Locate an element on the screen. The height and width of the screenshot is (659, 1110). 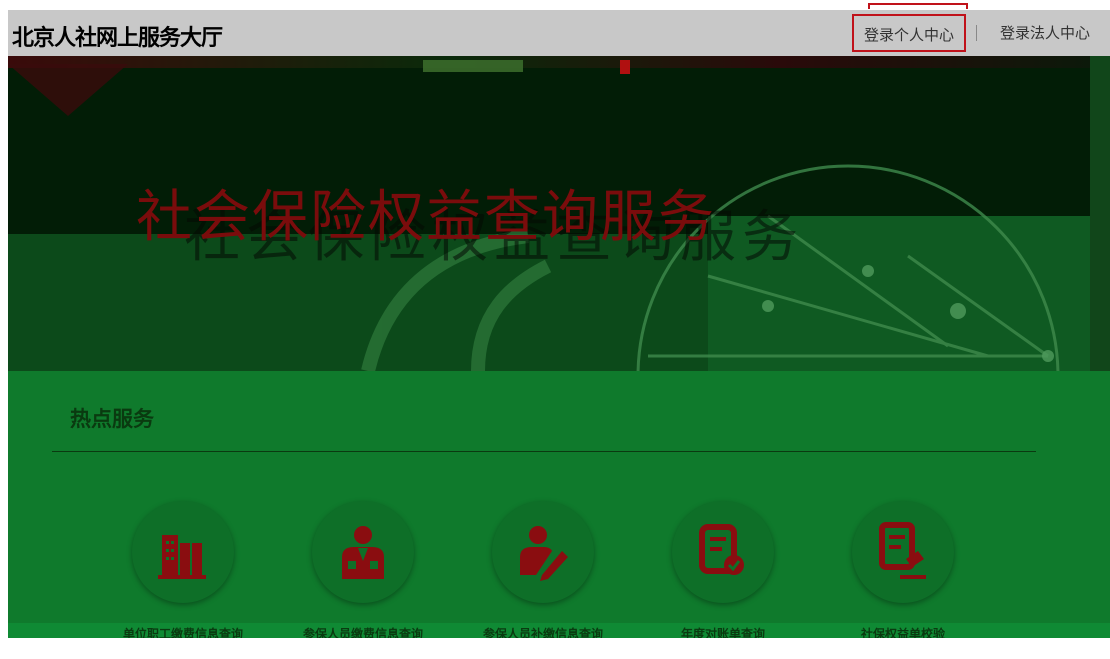
banner-title: 社会保险权益查询服务 is located at coordinates (426, 217).